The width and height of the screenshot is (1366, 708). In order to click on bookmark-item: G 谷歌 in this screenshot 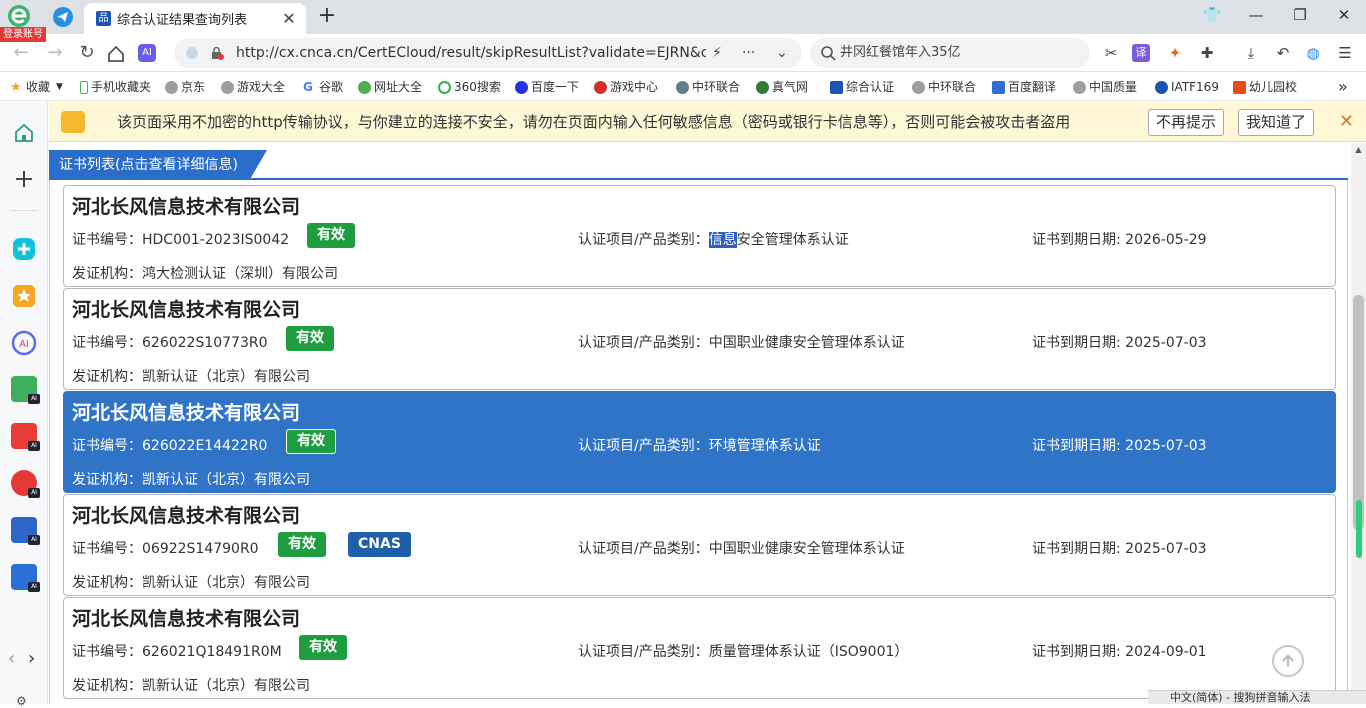, I will do `click(323, 87)`.